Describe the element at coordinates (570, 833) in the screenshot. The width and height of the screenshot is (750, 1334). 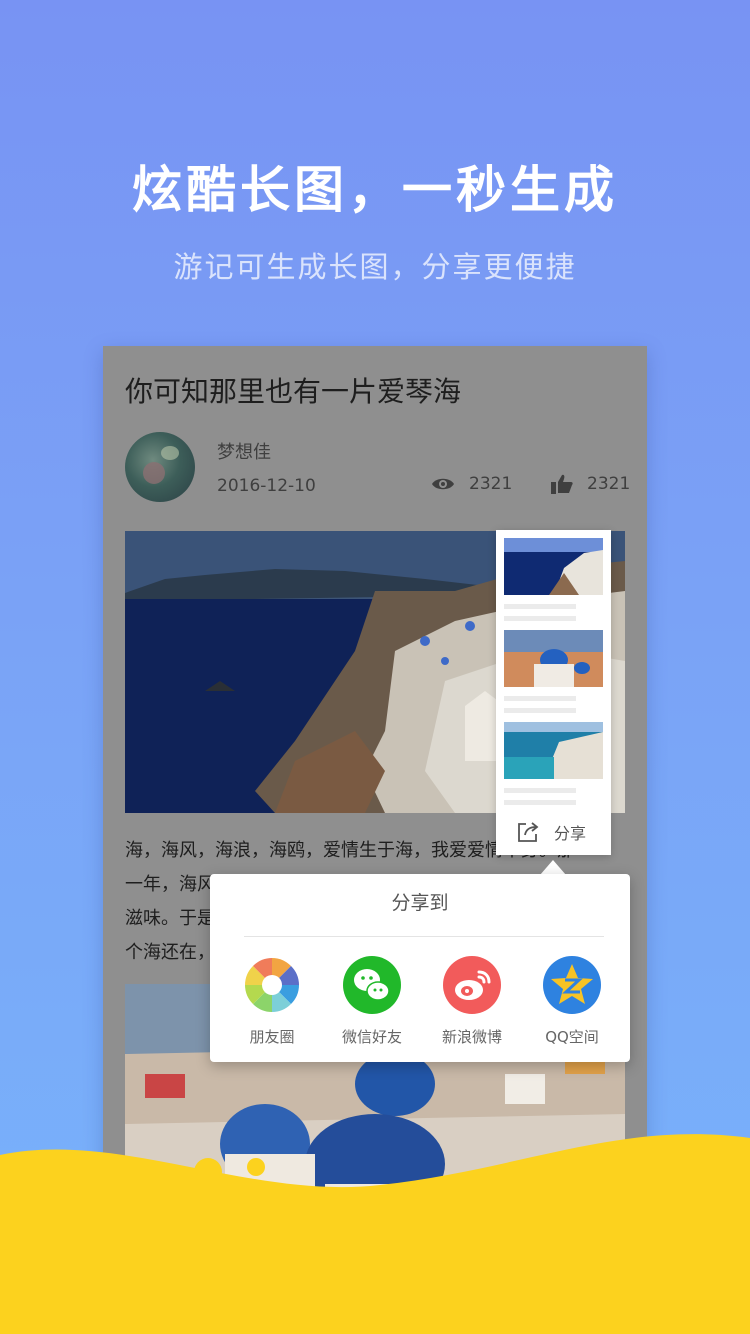
I see `preview-share-label: 分享` at that location.